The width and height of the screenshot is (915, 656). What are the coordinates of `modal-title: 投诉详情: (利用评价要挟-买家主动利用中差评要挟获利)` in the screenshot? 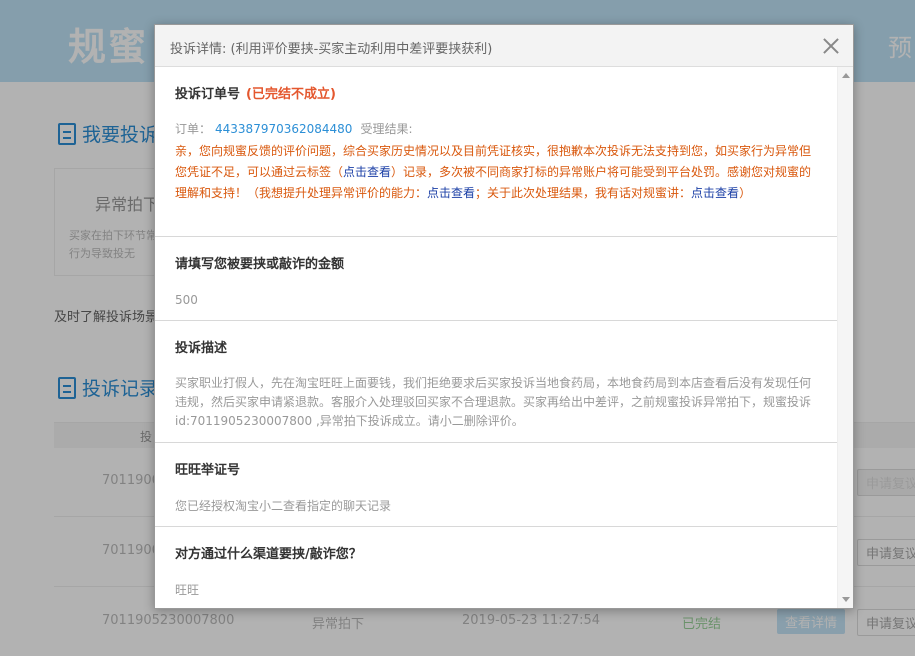 It's located at (331, 49).